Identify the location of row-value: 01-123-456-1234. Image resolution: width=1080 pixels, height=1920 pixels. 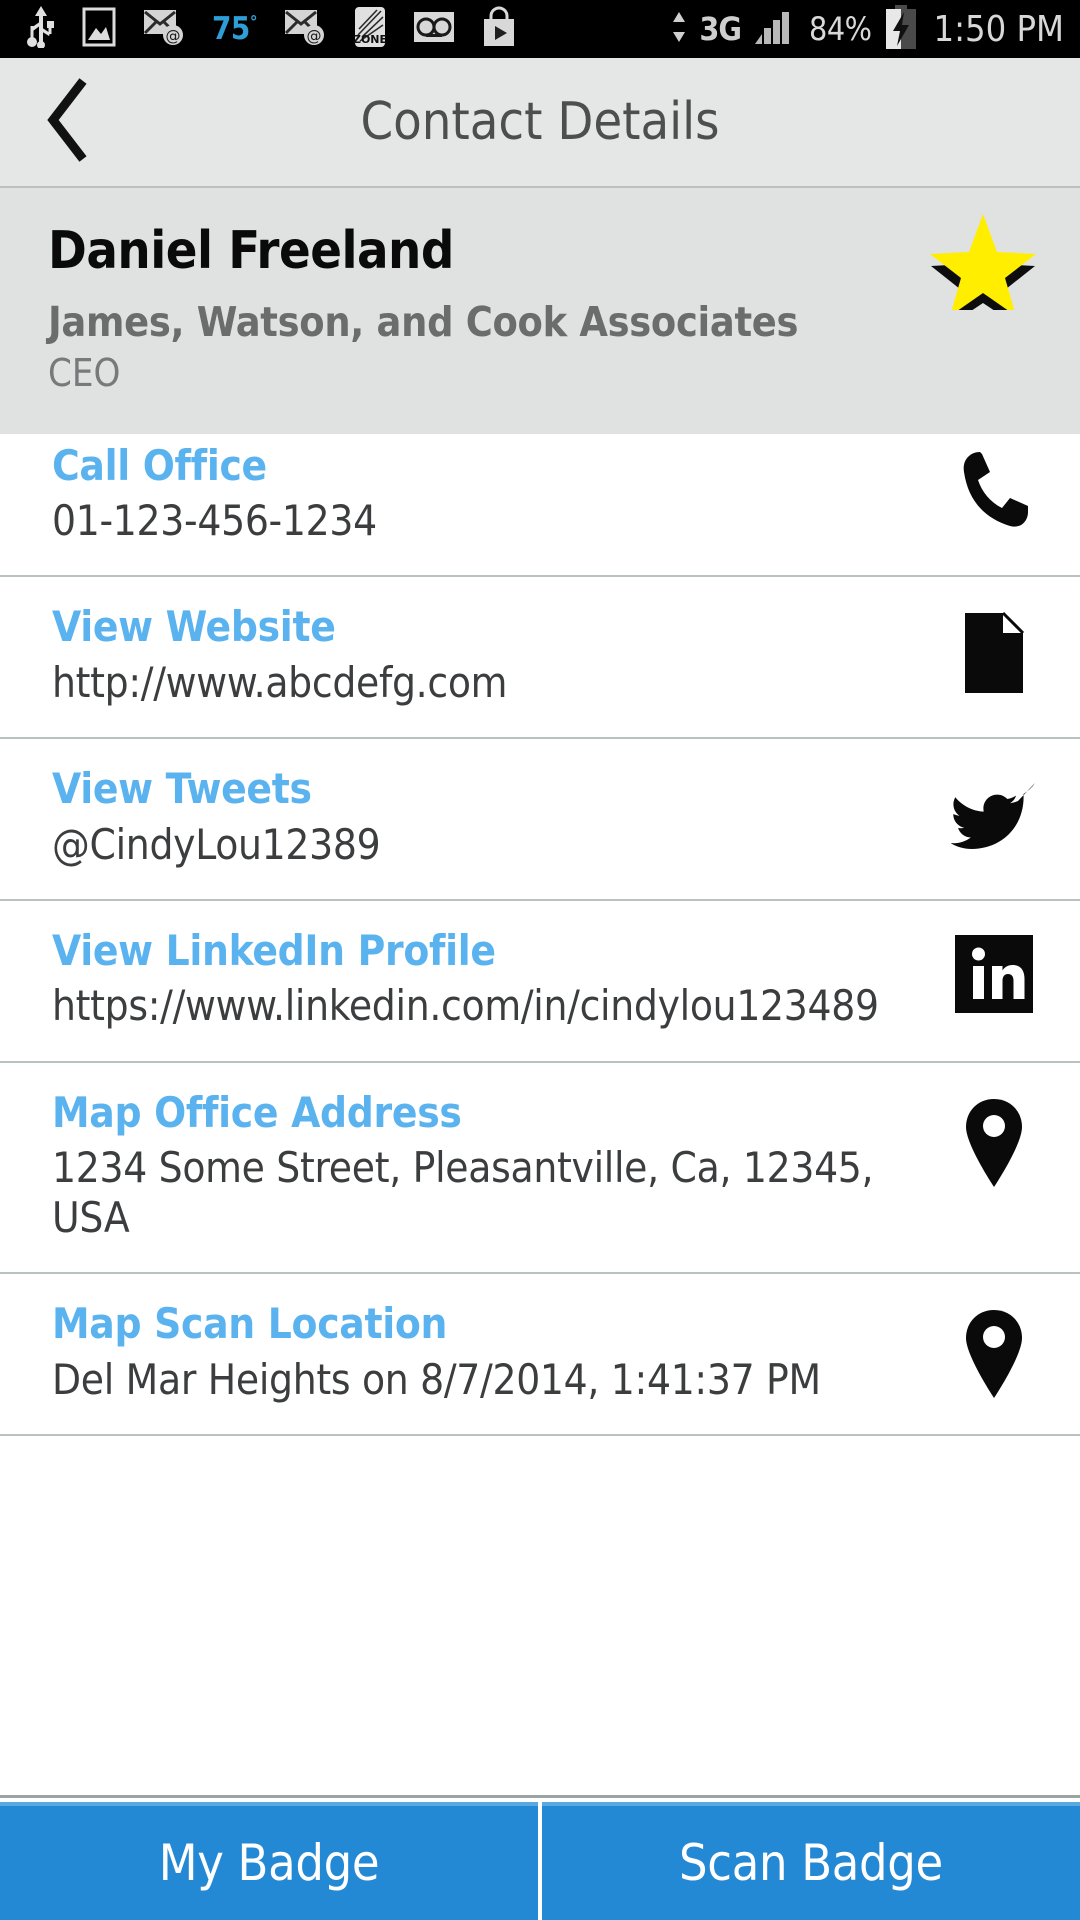
(214, 520).